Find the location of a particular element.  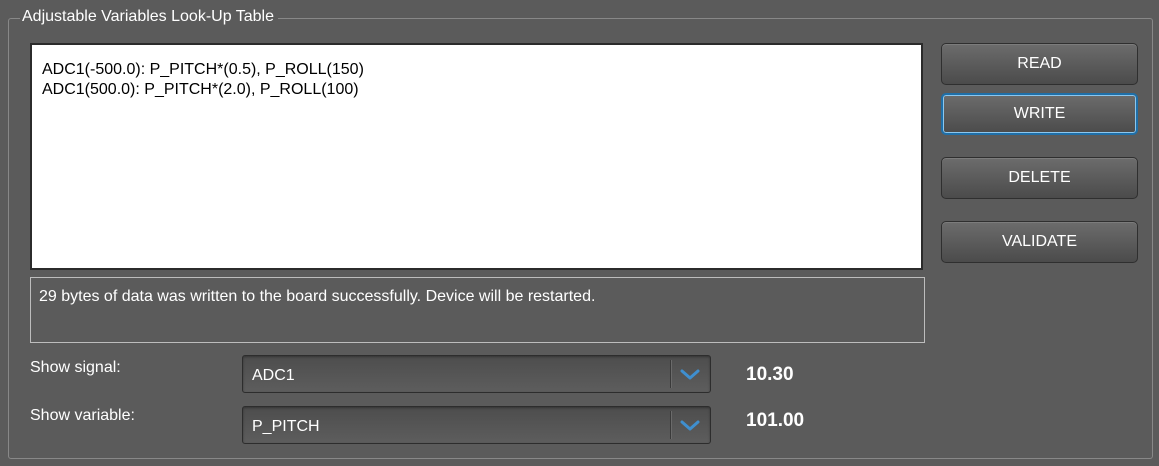

table-line: ADC1(500.0): P_PITCH*(2.0), P_ROLL(100) is located at coordinates (476, 90).